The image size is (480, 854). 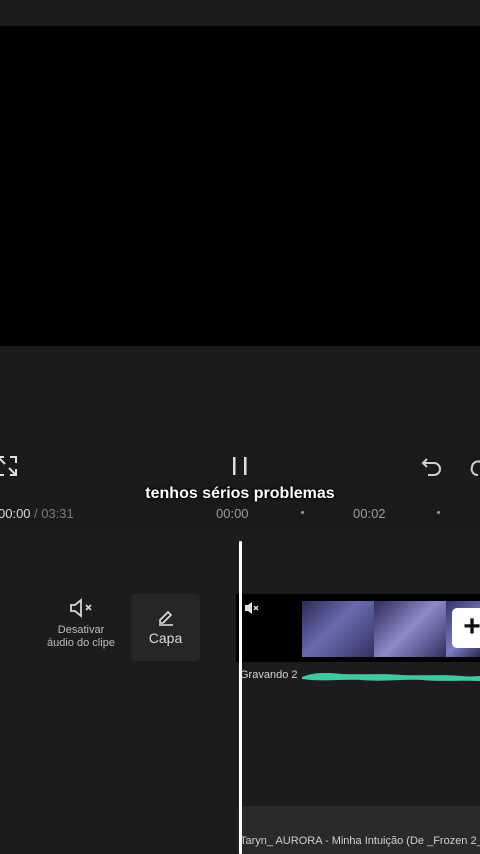 I want to click on pencil-icon, so click(x=165, y=618).